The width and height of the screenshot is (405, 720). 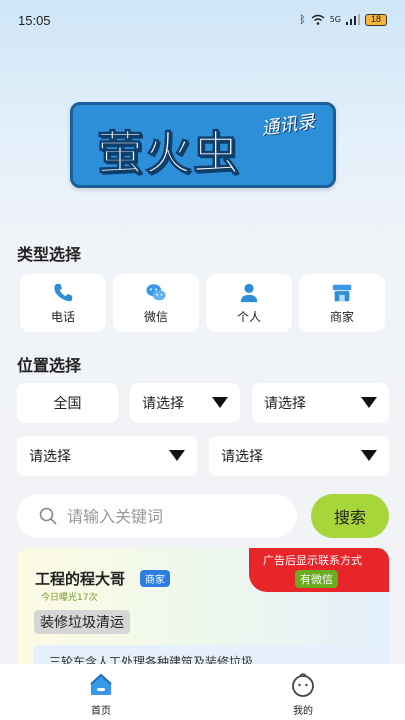 What do you see at coordinates (318, 19) in the screenshot?
I see `wifi-icon` at bounding box center [318, 19].